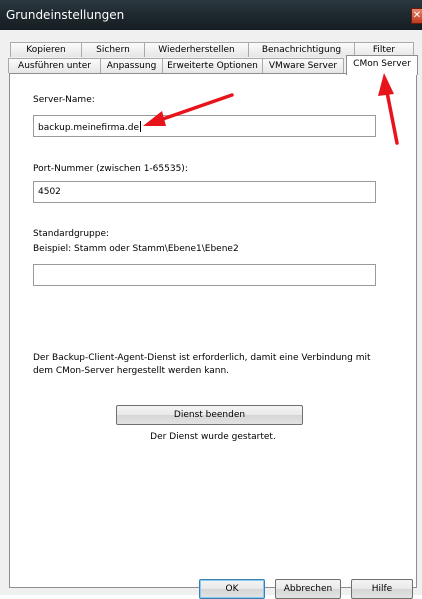 This screenshot has height=599, width=422. Describe the element at coordinates (212, 65) in the screenshot. I see `tab-erweiterte-optionen: Erweiterte Optionen` at that location.